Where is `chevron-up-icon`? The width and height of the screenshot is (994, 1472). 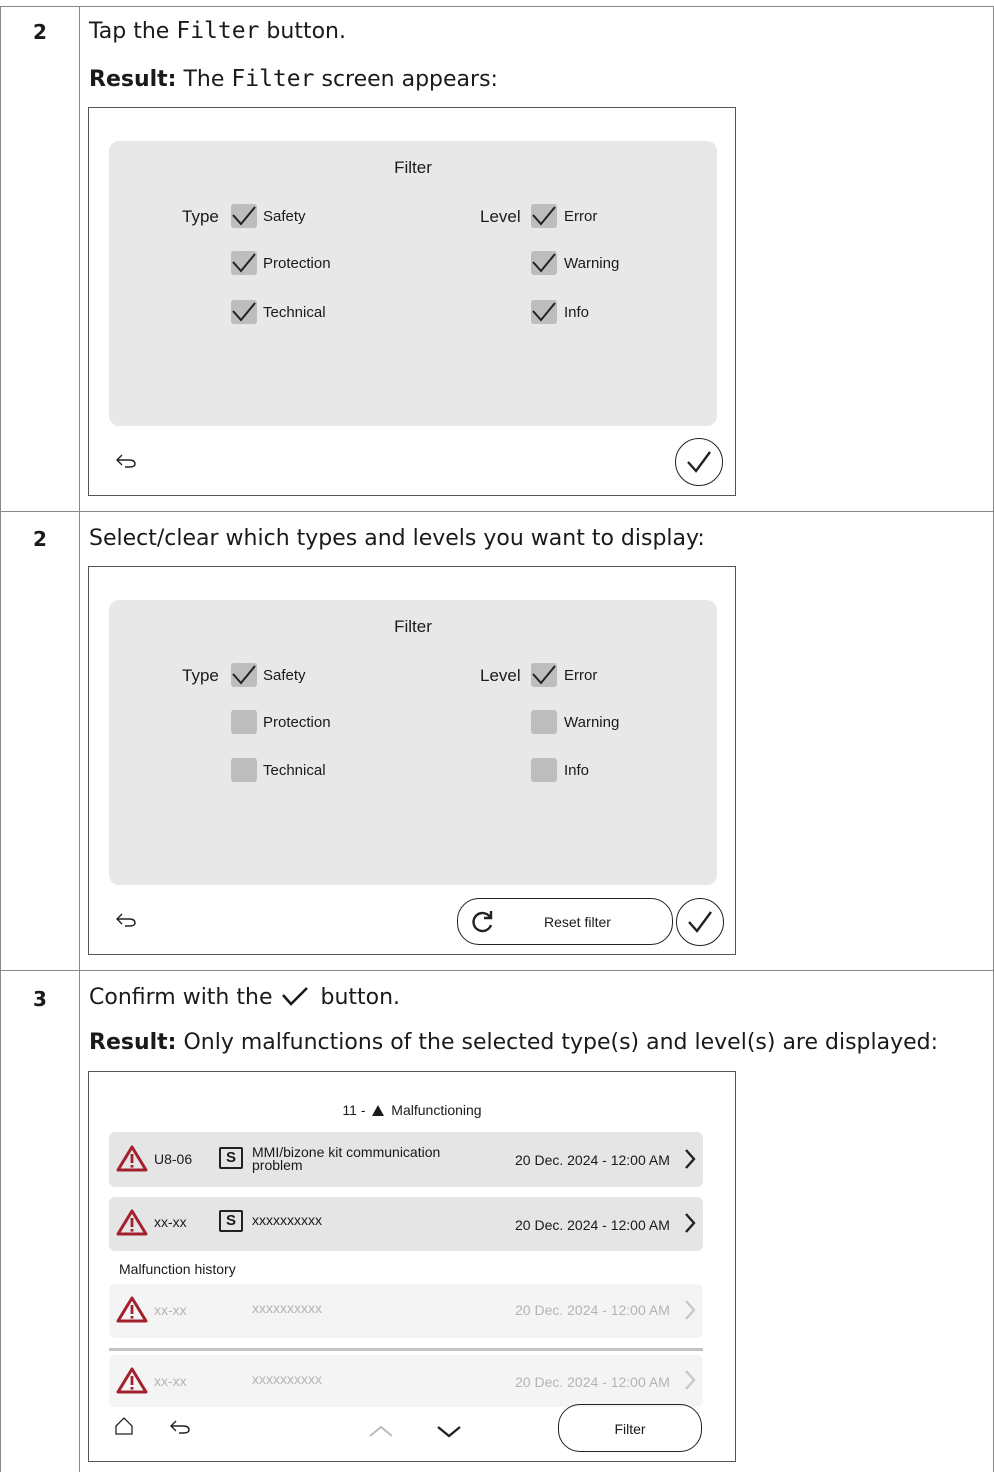 chevron-up-icon is located at coordinates (381, 1431).